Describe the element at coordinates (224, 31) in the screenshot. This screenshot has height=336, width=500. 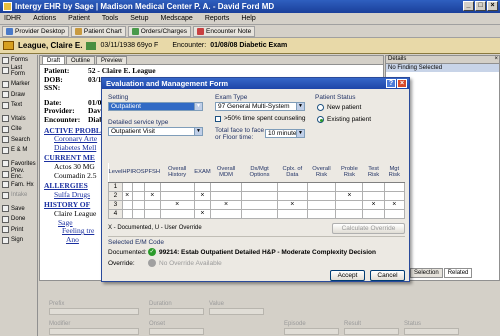
I see `encounter-note-button: Encounter Note` at that location.